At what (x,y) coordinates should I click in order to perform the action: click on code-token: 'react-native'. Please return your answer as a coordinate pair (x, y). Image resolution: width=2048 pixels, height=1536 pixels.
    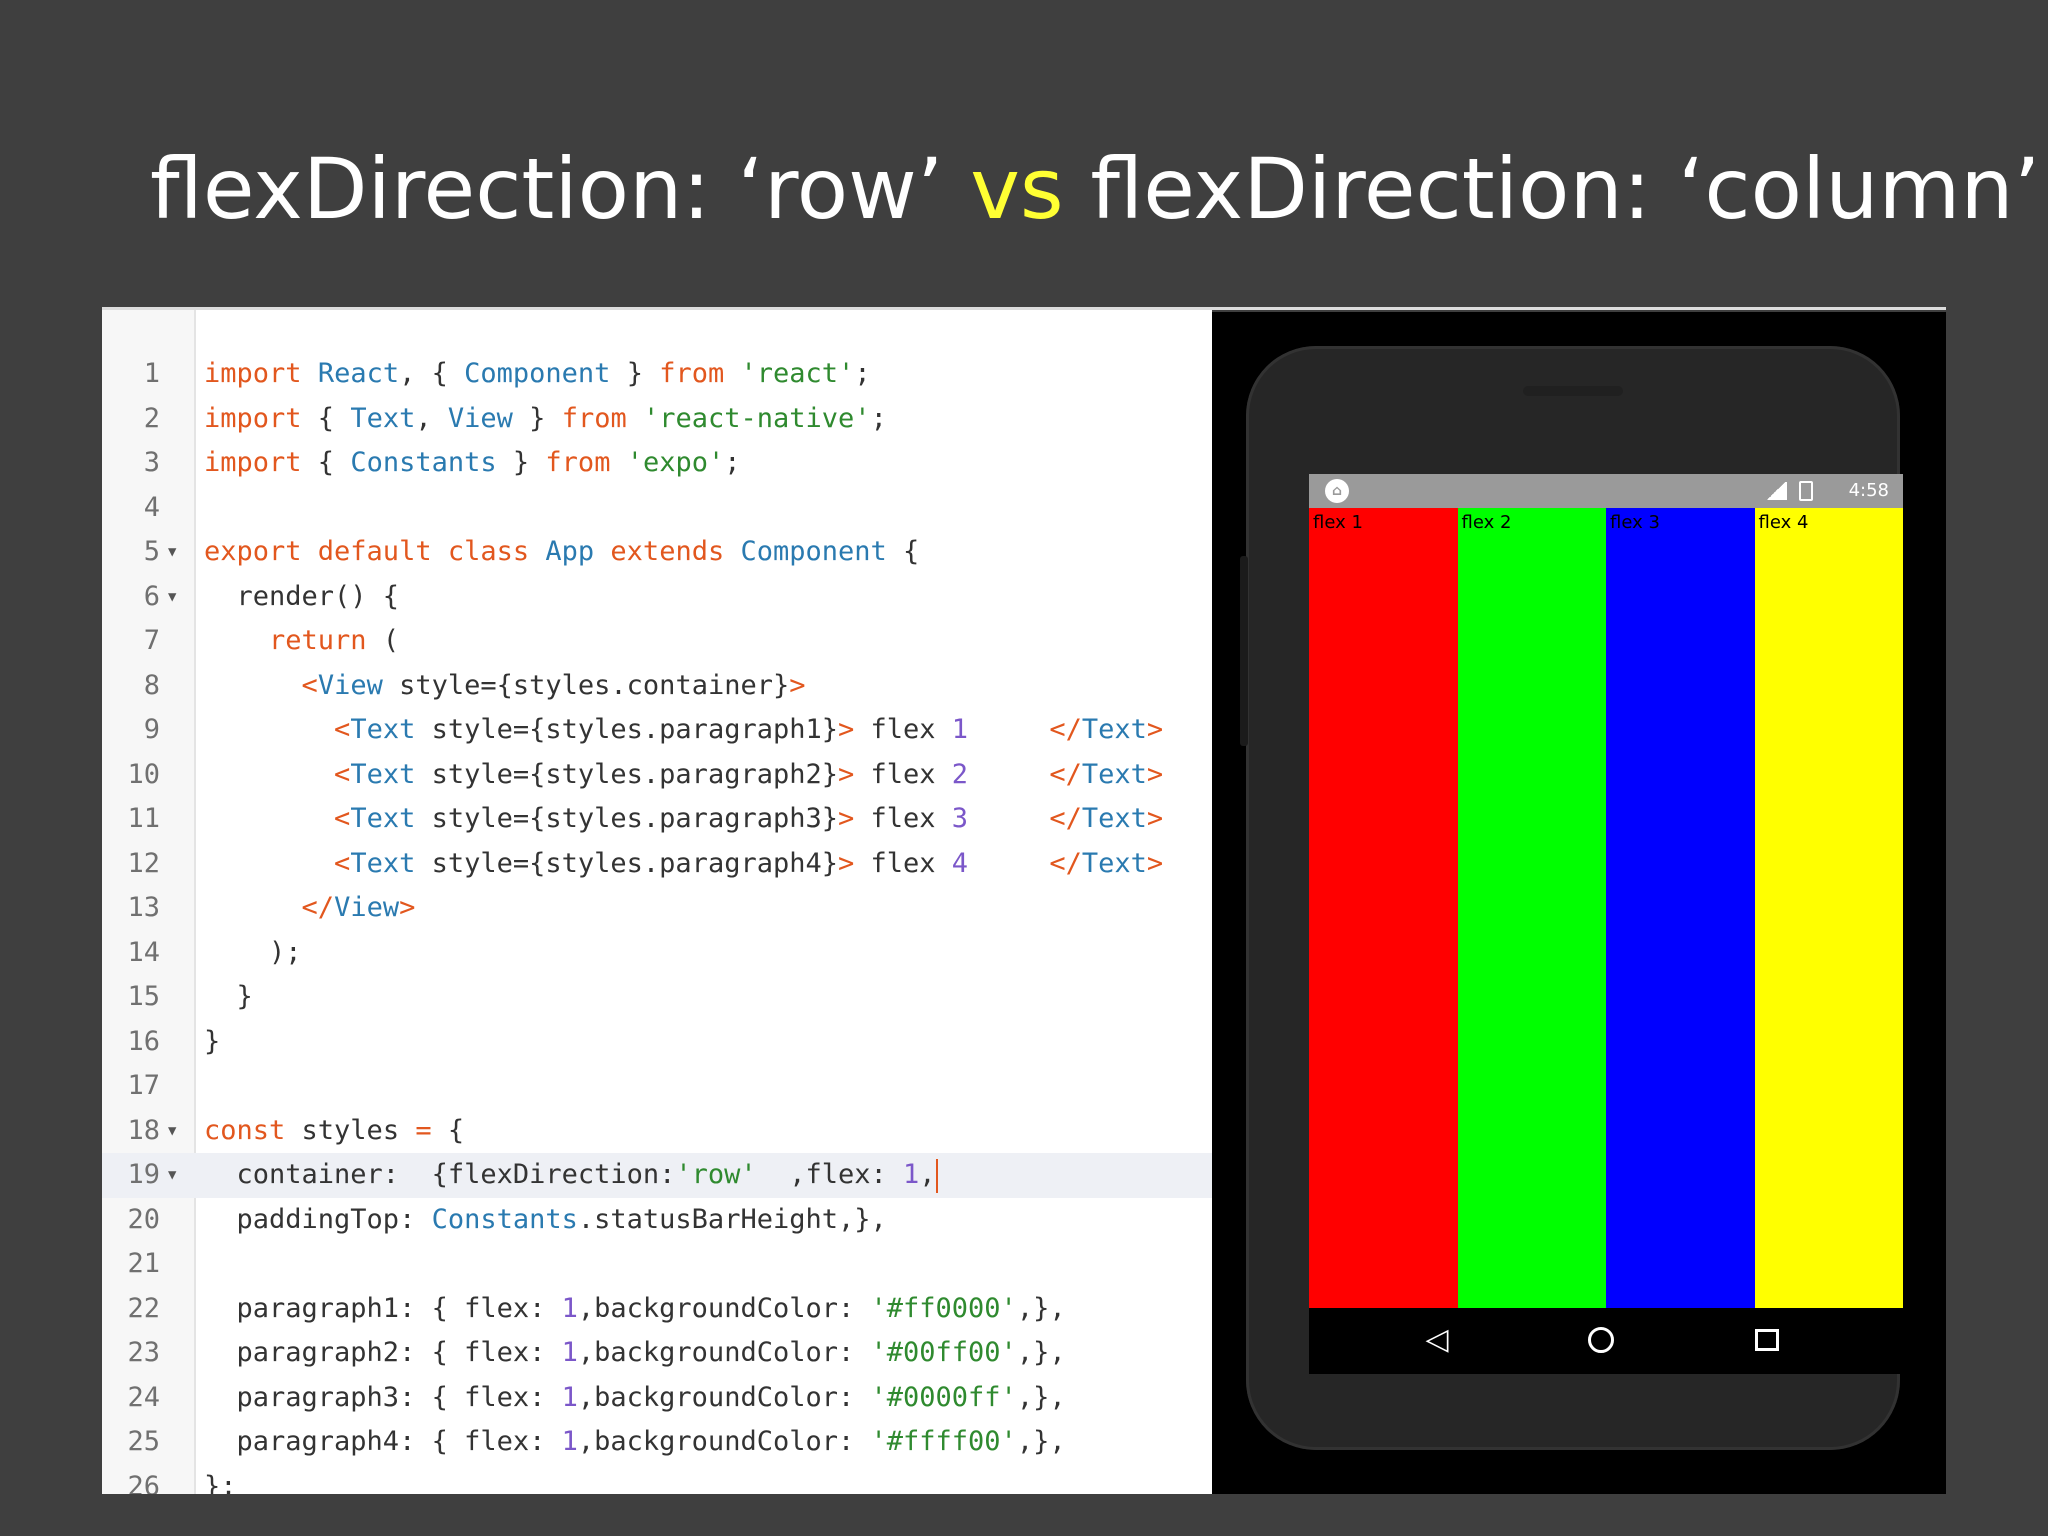
    Looking at the image, I should click on (756, 418).